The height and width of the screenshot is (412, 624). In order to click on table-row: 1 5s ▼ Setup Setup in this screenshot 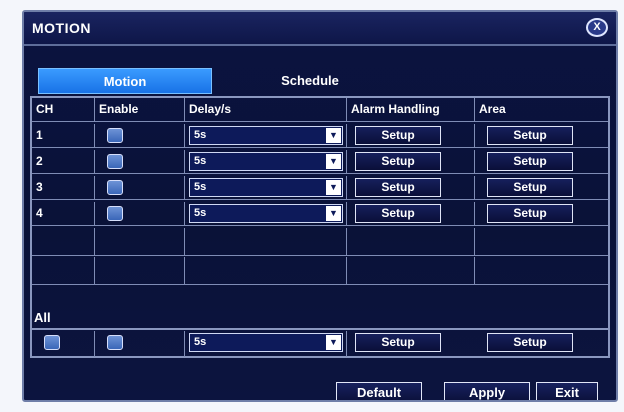, I will do `click(320, 136)`.